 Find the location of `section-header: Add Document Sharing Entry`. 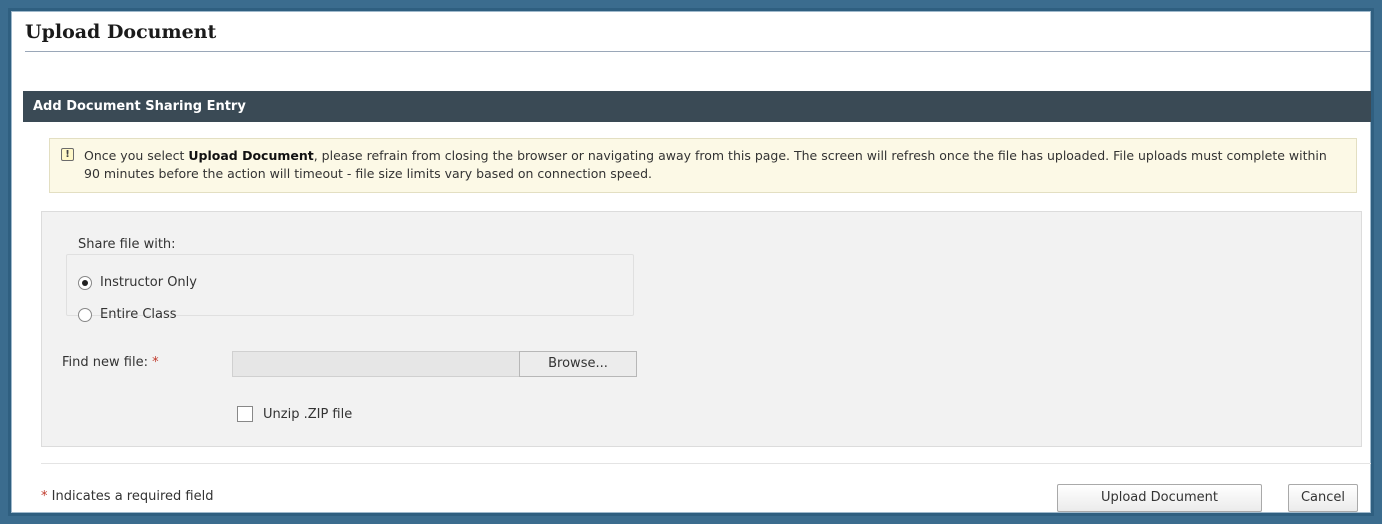

section-header: Add Document Sharing Entry is located at coordinates (697, 106).